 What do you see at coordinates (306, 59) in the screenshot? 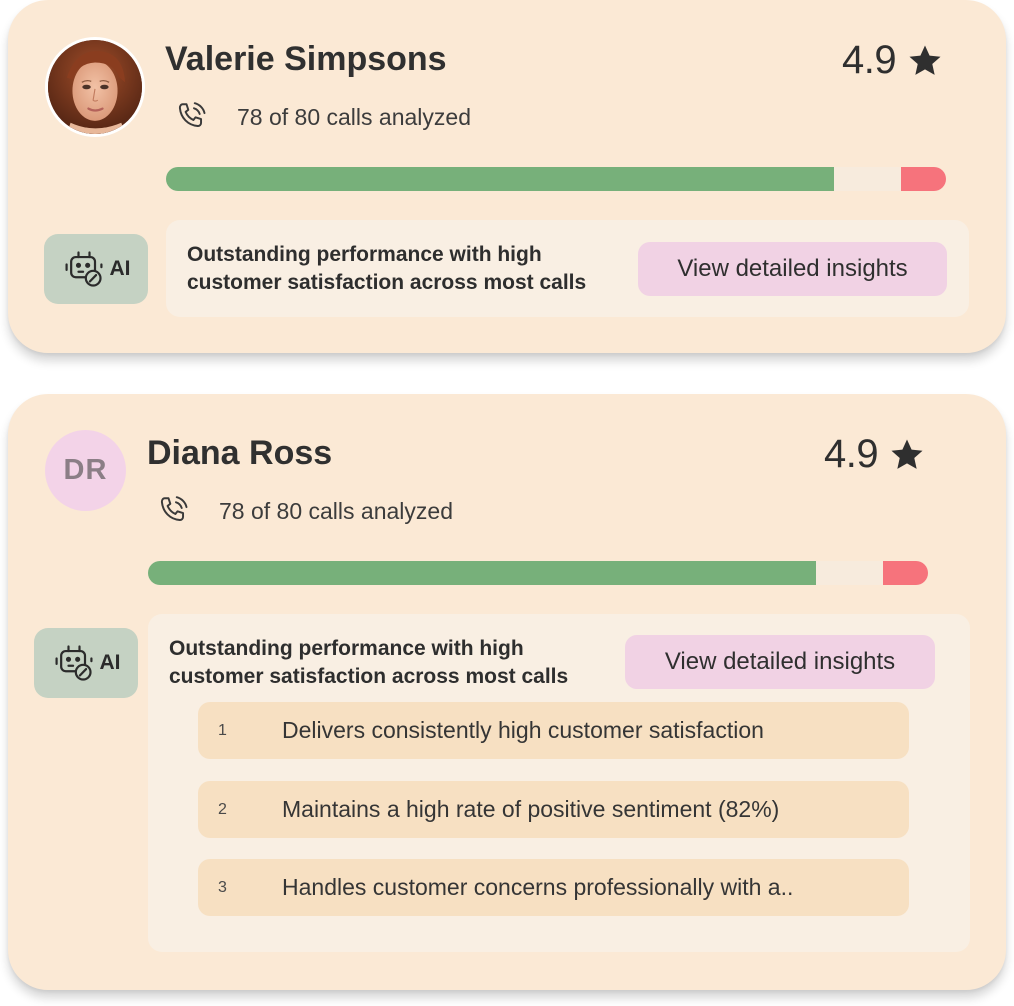
I see `agent-name: Valerie Simpsons` at bounding box center [306, 59].